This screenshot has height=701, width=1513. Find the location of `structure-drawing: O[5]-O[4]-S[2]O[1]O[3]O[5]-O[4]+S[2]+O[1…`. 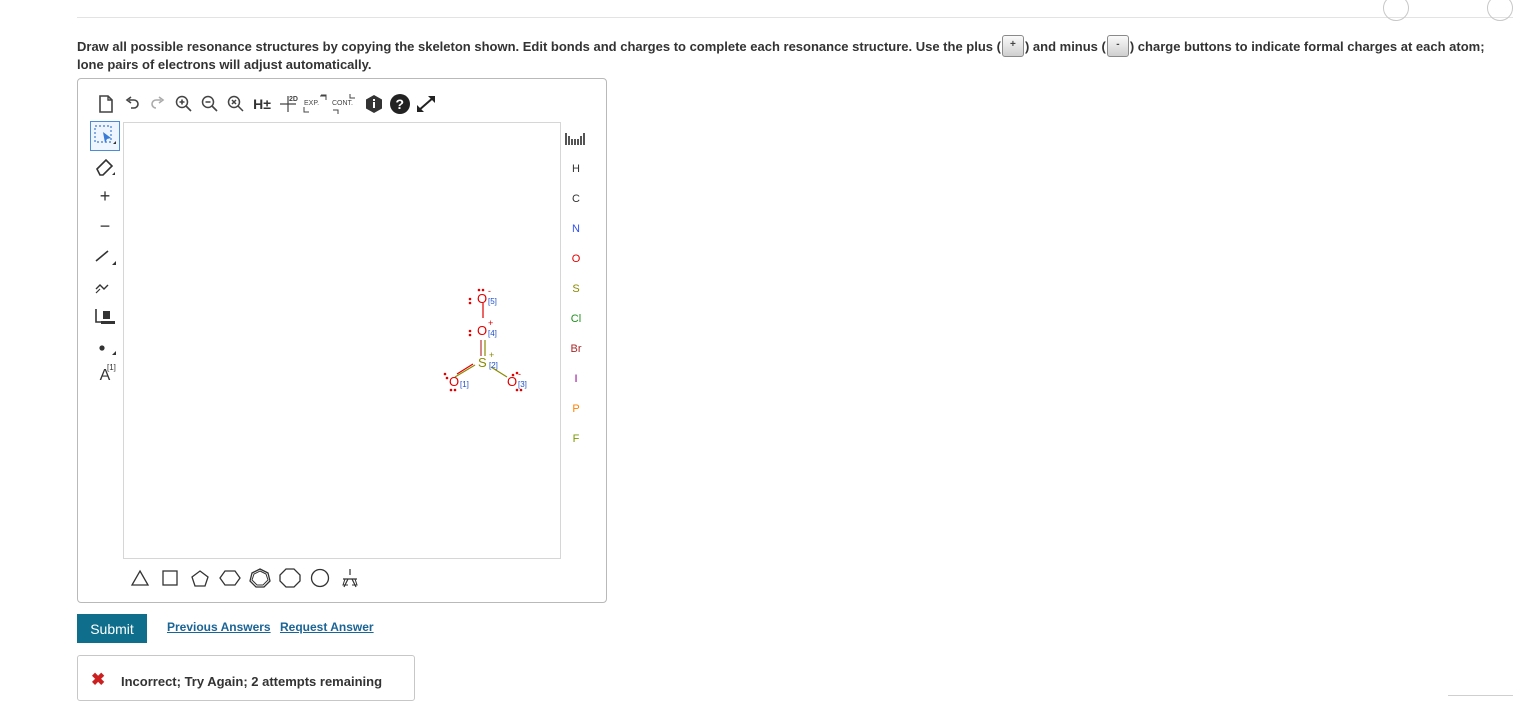

structure-drawing: O[5]-O[4]-S[2]O[1]O[3]O[5]-O[4]+S[2]+O[1… is located at coordinates (590, 493).